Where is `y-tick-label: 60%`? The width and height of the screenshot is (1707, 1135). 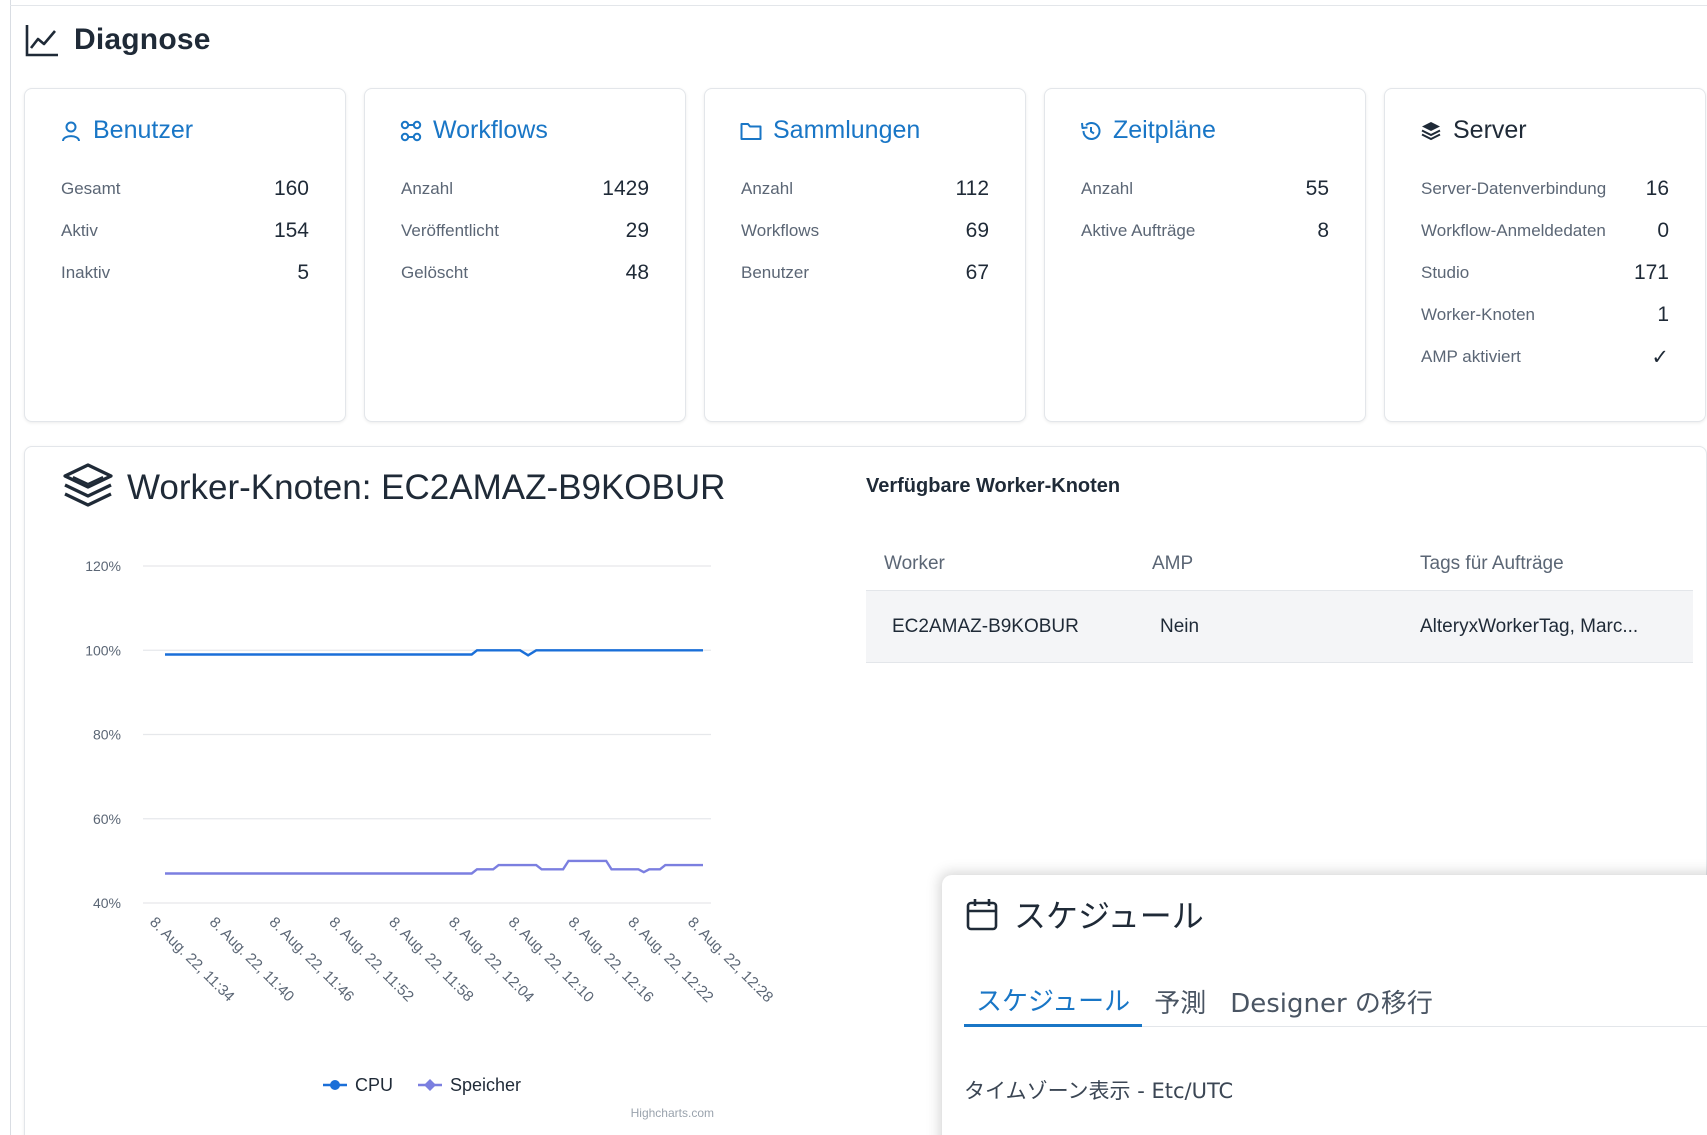
y-tick-label: 60% is located at coordinates (107, 819).